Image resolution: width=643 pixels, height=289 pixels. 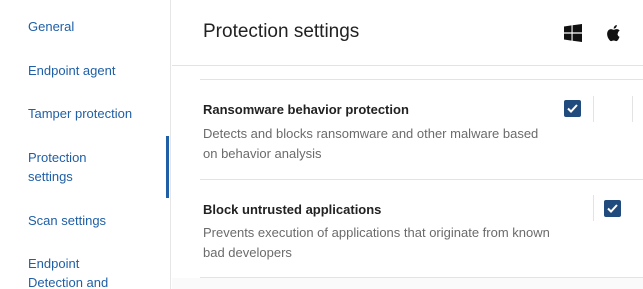 What do you see at coordinates (281, 31) in the screenshot?
I see `page-title: Protection settings` at bounding box center [281, 31].